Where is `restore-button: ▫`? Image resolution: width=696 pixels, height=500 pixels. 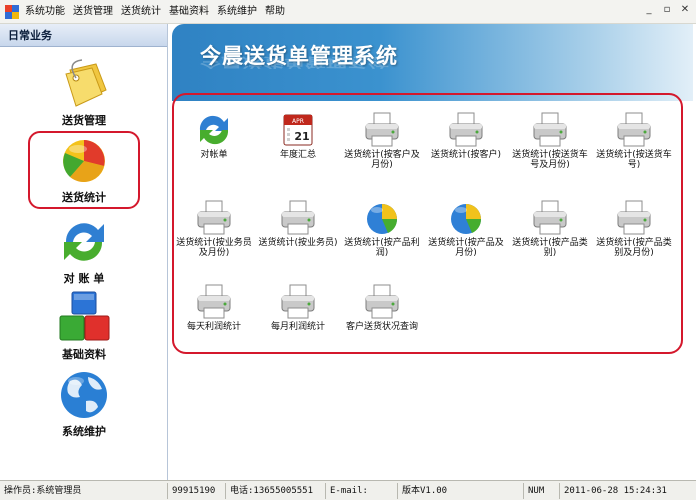 restore-button: ▫ is located at coordinates (667, 9).